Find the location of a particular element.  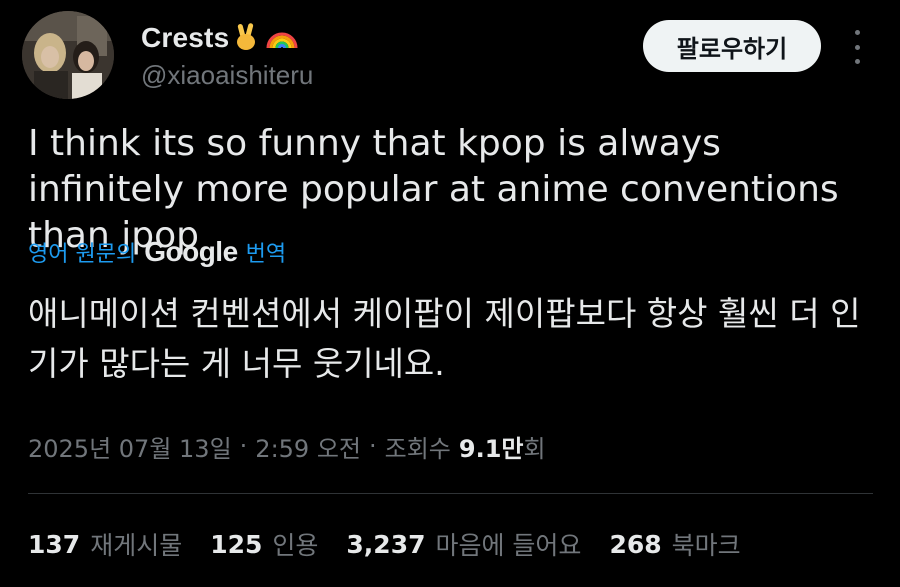

rainbow-emoji is located at coordinates (282, 38).